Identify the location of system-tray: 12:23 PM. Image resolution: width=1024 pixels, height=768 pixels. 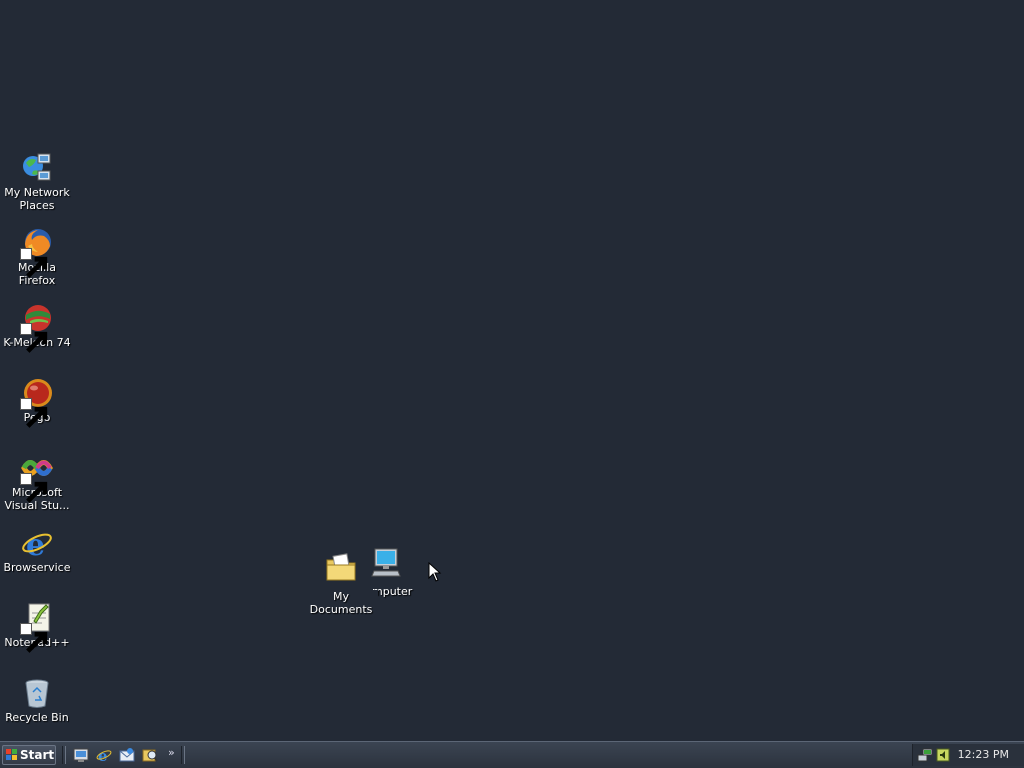
(968, 755).